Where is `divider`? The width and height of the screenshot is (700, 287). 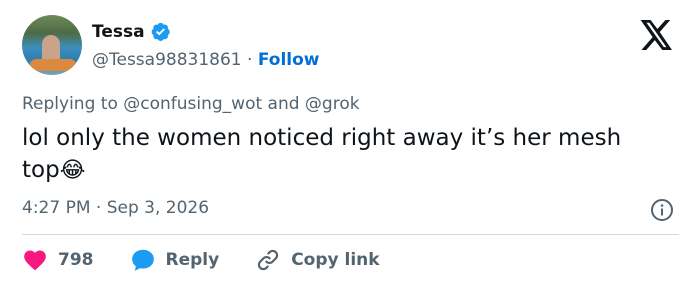
divider is located at coordinates (350, 234).